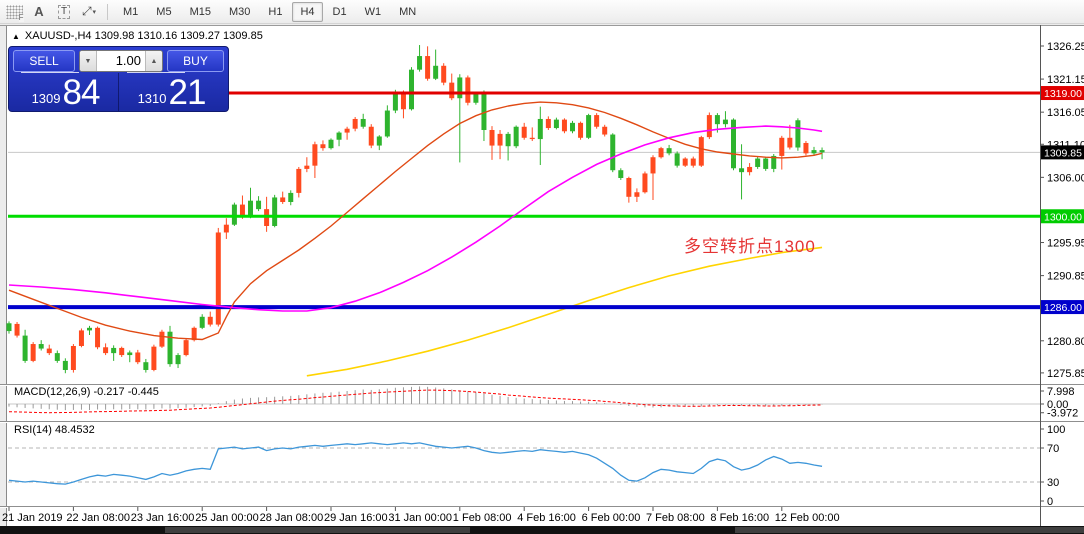 The image size is (1084, 534). Describe the element at coordinates (54, 430) in the screenshot. I see `rsi-indicator-label: RSI(14) 48.4532` at that location.